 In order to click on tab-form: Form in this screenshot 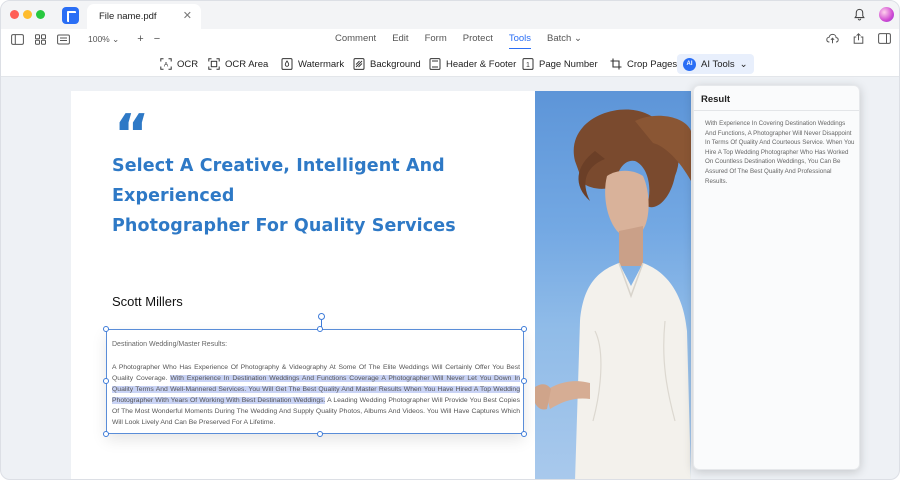, I will do `click(436, 38)`.